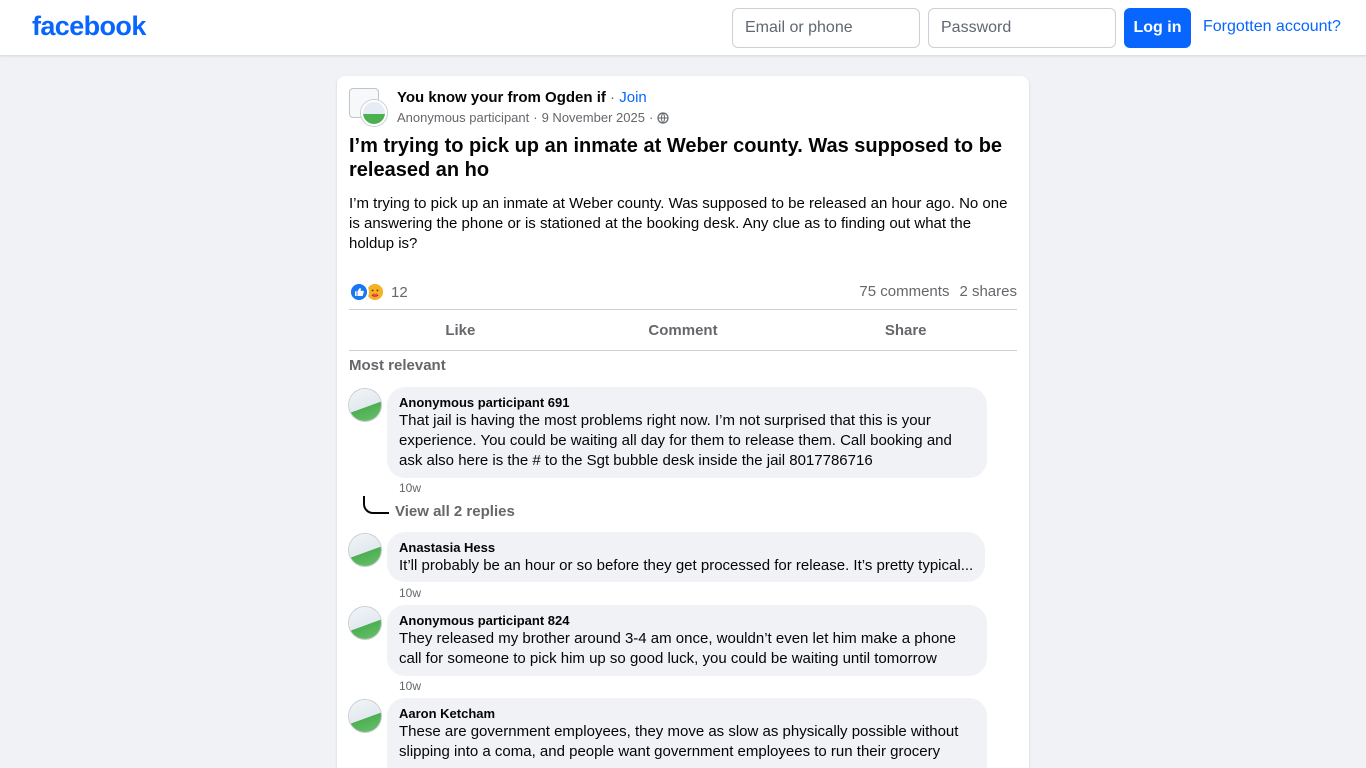 The height and width of the screenshot is (768, 1366). Describe the element at coordinates (1272, 27) in the screenshot. I see `forgotten-account-link: Forgotten account?` at that location.